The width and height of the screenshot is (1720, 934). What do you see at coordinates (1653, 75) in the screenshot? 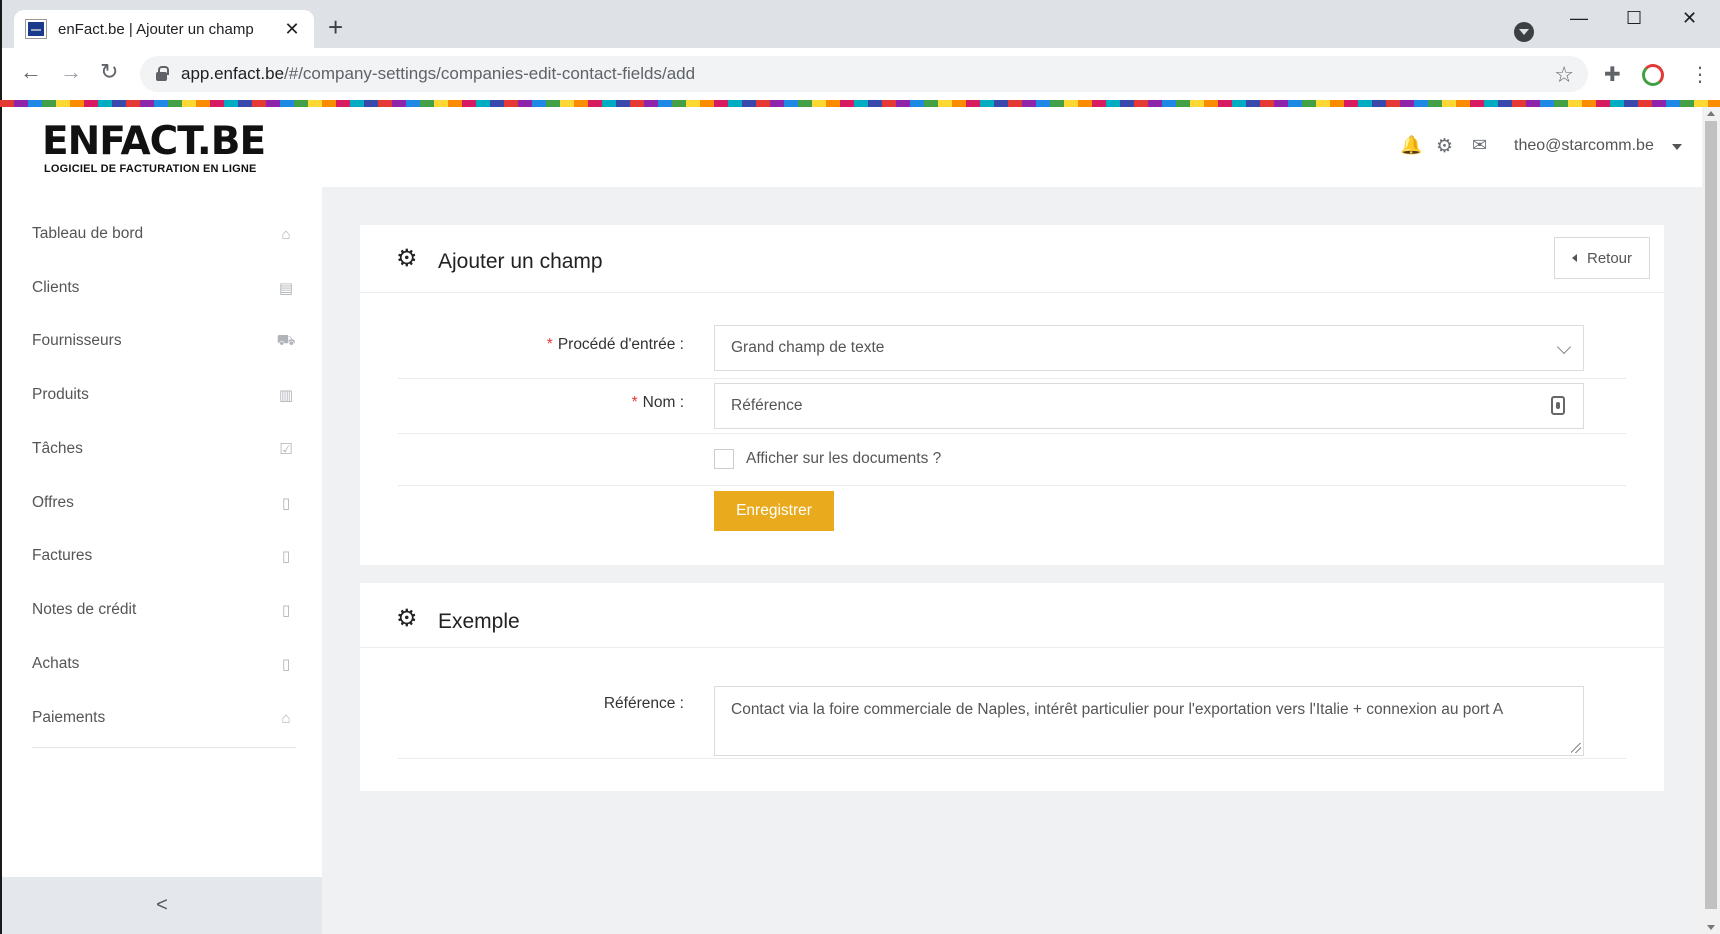
I see `extension-sync-icon` at bounding box center [1653, 75].